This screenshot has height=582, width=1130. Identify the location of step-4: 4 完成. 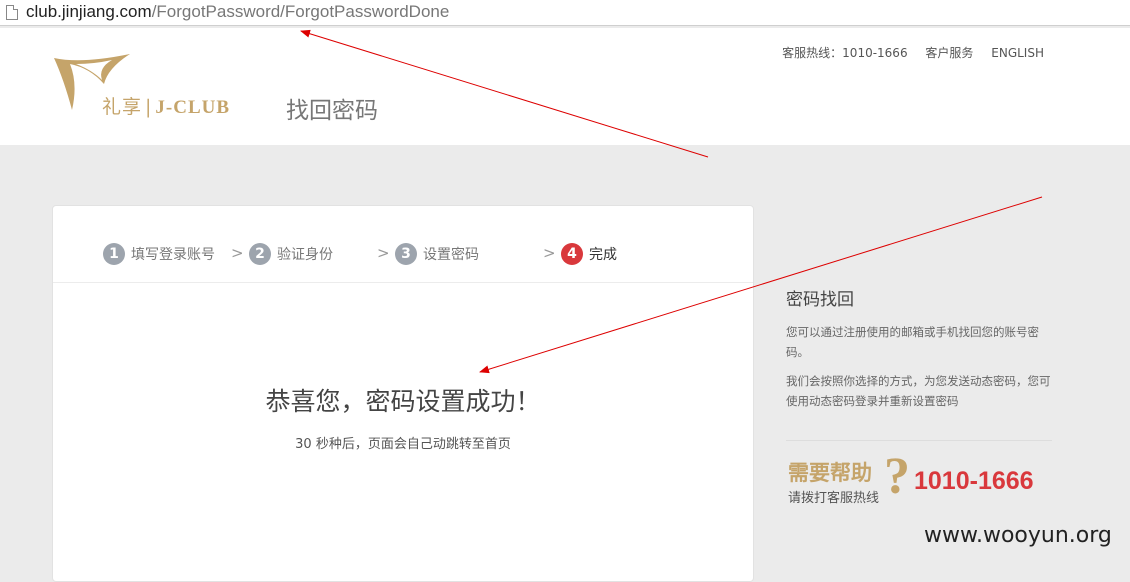
(589, 254).